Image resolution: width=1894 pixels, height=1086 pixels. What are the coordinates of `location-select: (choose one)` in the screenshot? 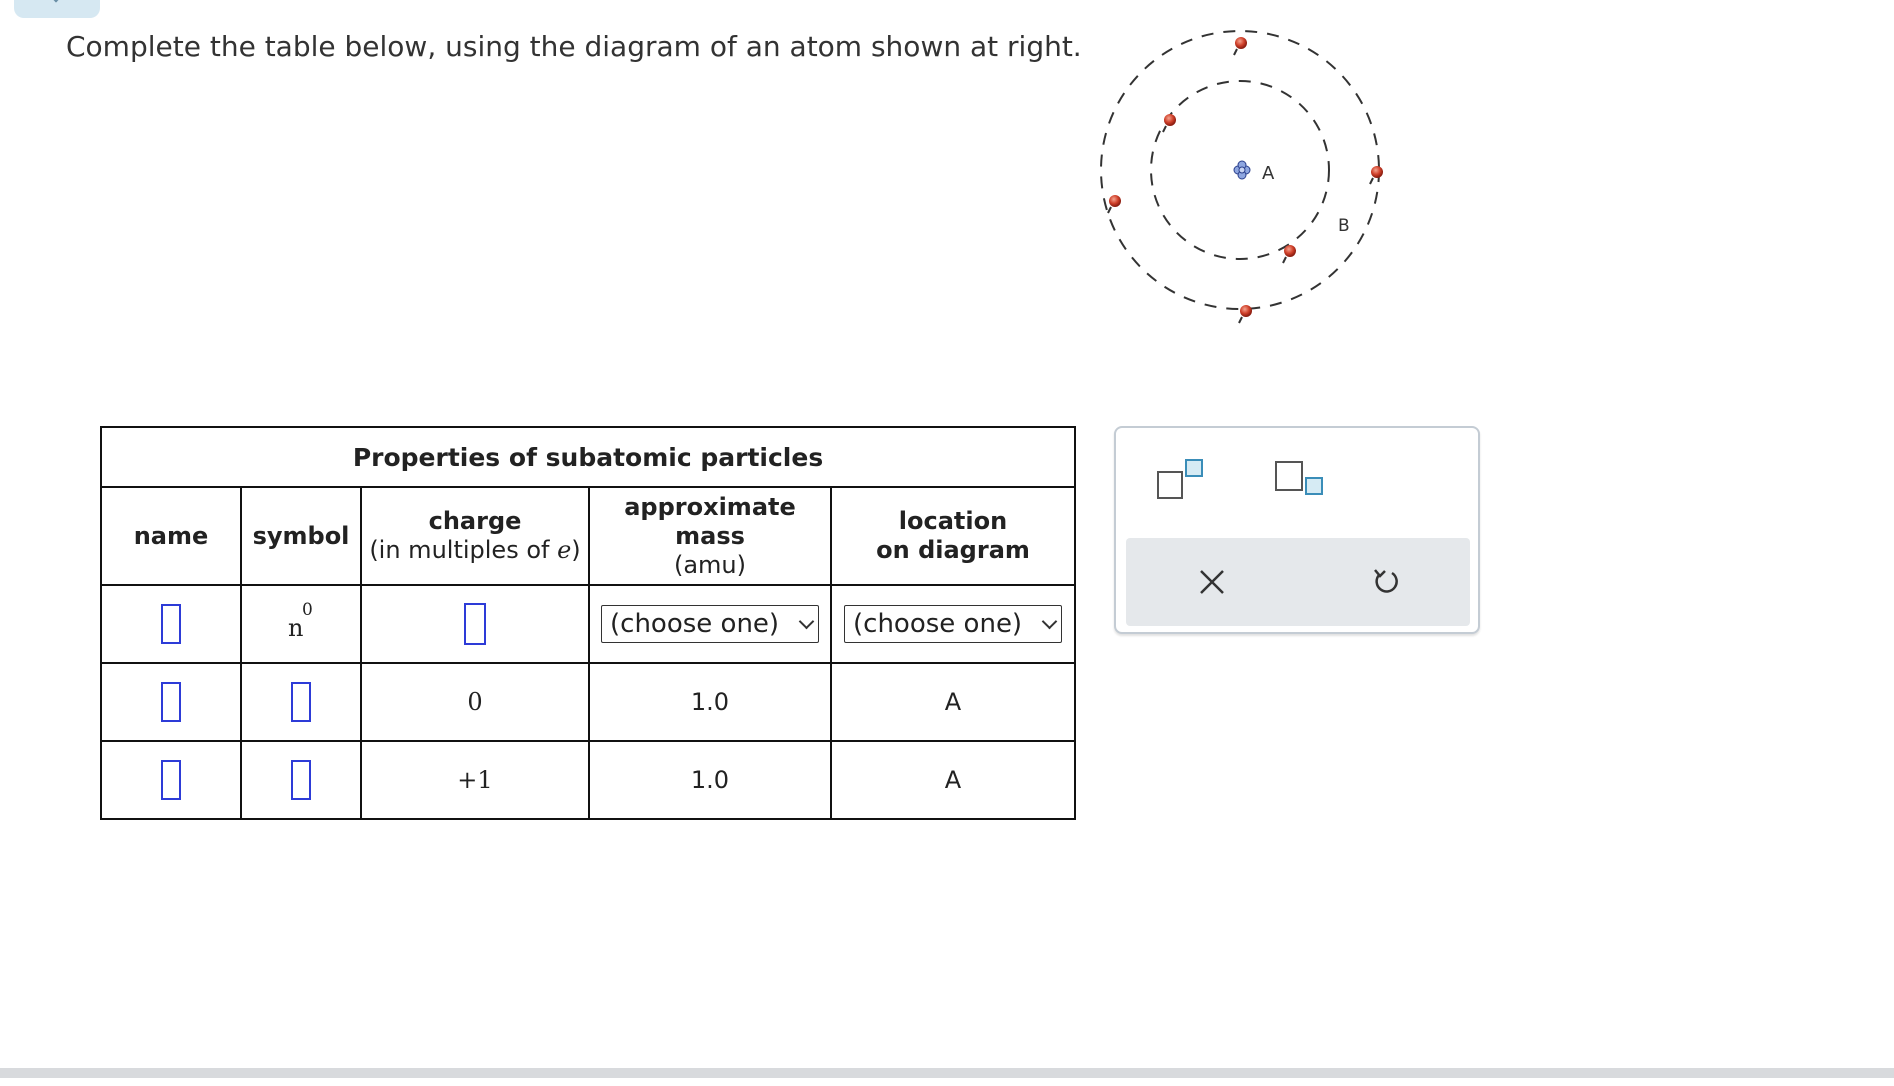 It's located at (953, 624).